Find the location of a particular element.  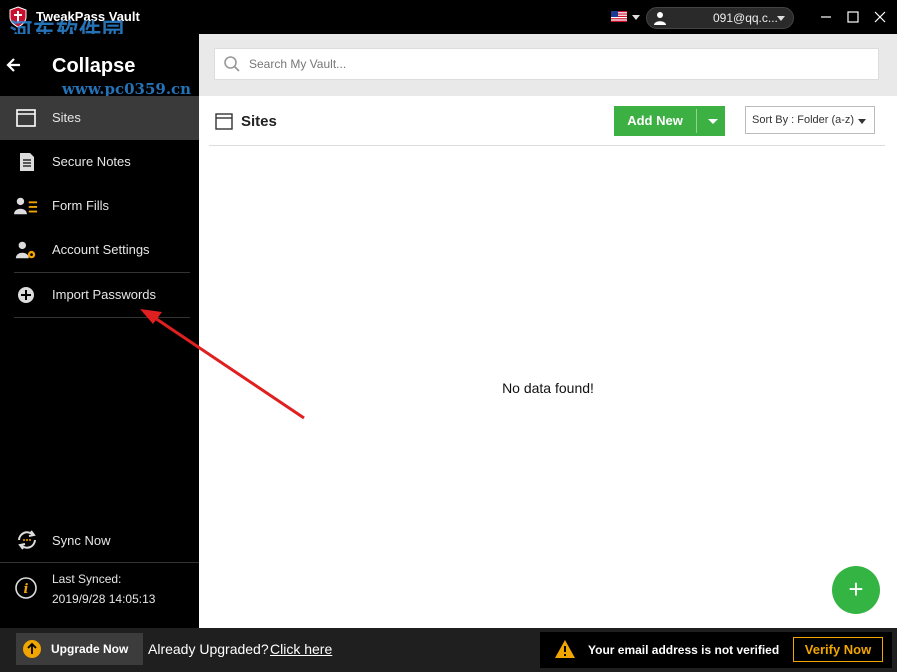

add-new-button: Add New is located at coordinates (669, 121).